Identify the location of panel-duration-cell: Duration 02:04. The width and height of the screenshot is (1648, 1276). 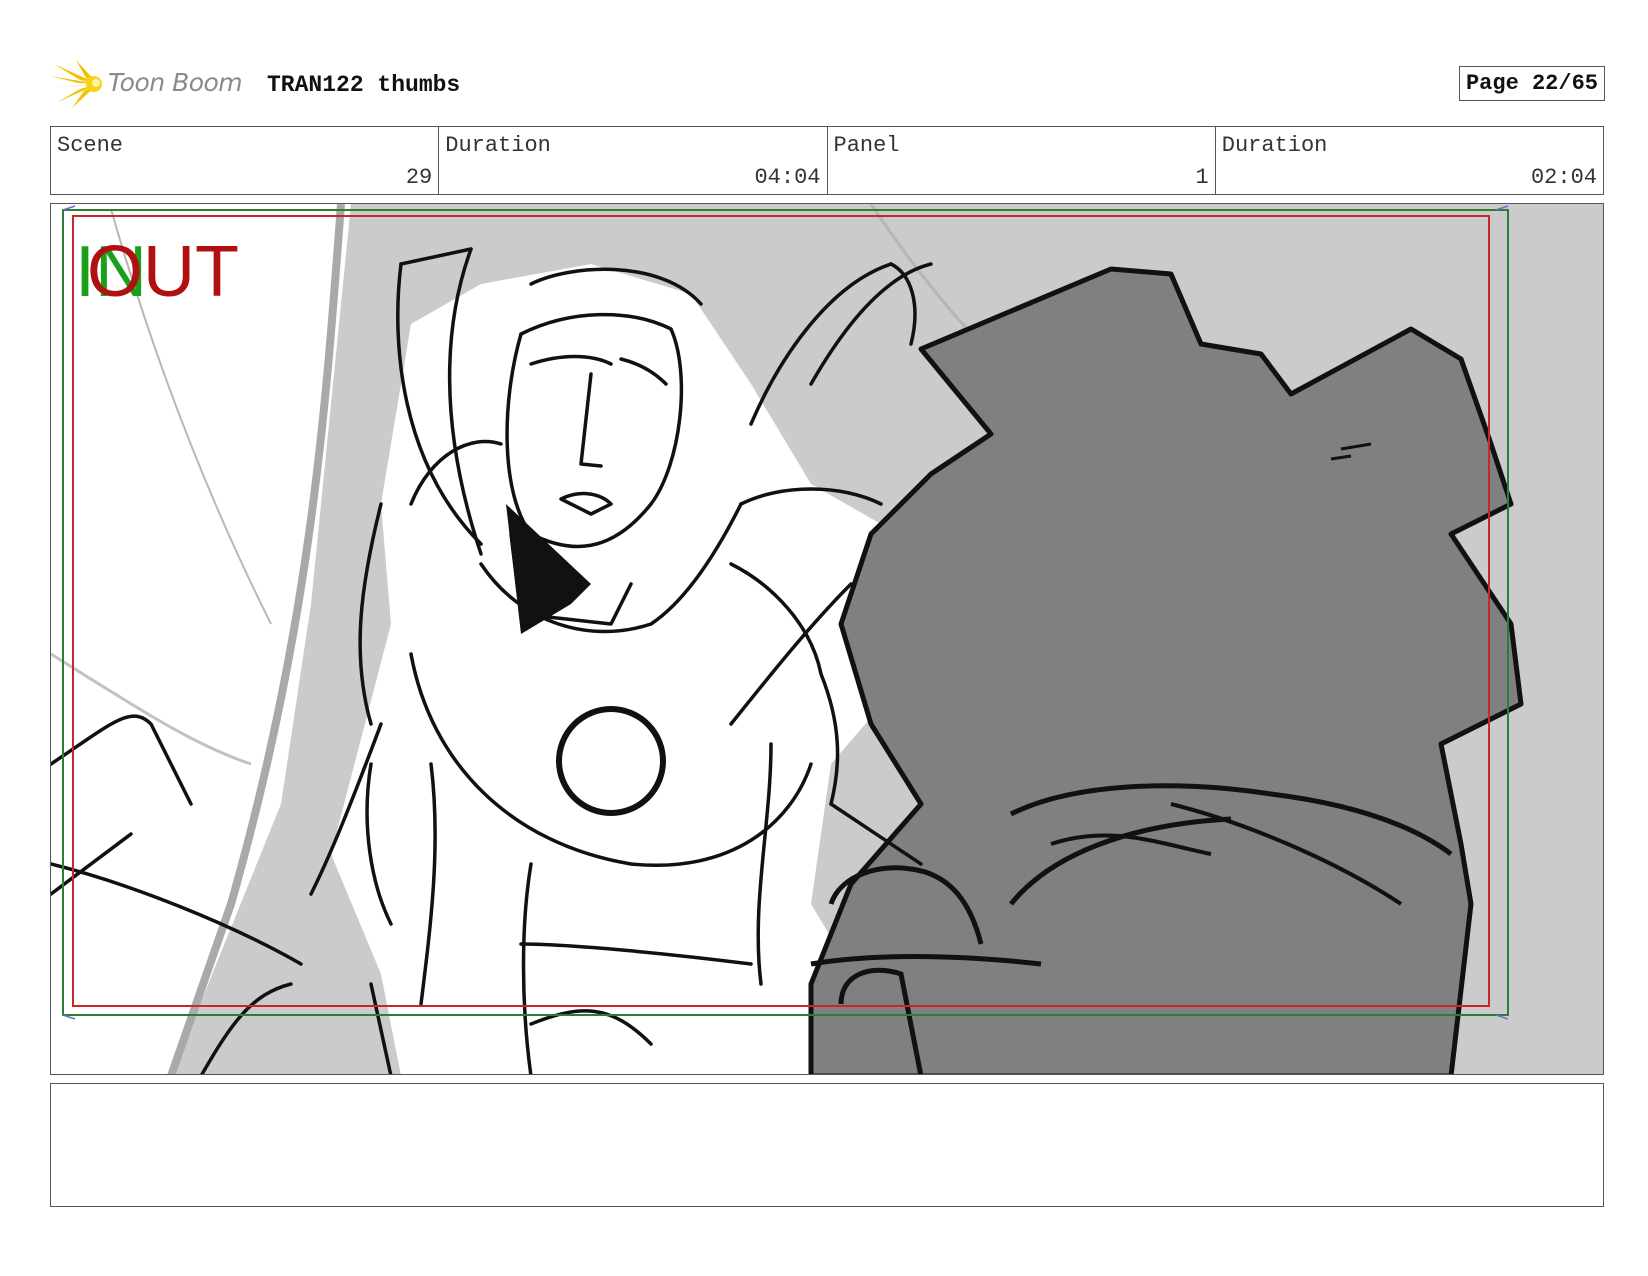
(1409, 160).